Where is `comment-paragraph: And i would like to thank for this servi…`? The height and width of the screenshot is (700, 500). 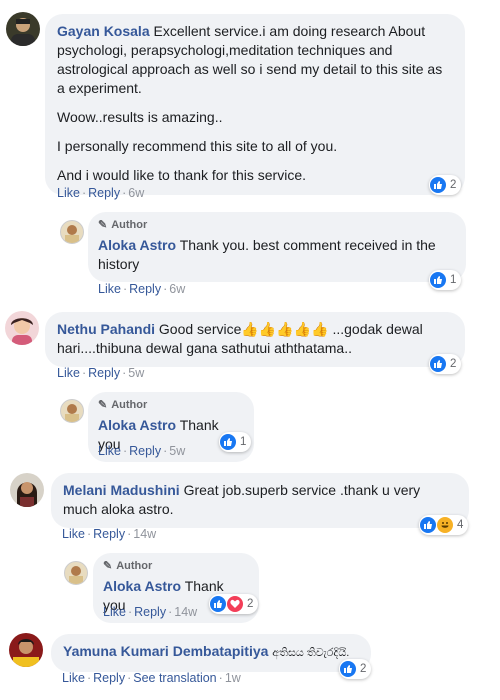
comment-paragraph: And i would like to thank for this servi… is located at coordinates (182, 175).